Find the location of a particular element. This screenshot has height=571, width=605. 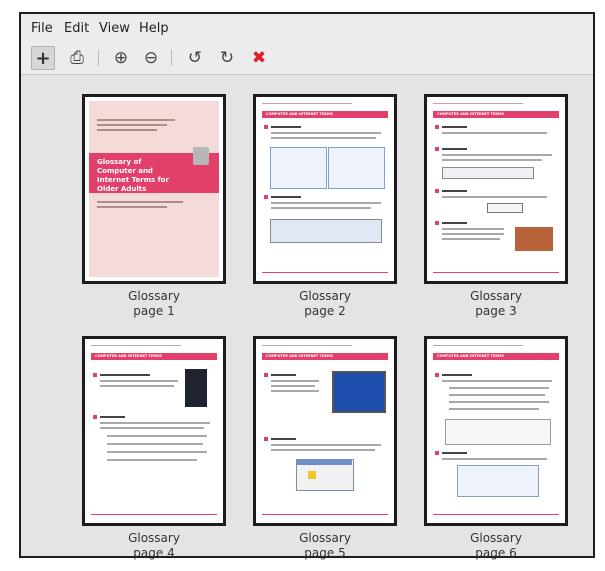

rotate-left-icon: ↺ is located at coordinates (195, 58).